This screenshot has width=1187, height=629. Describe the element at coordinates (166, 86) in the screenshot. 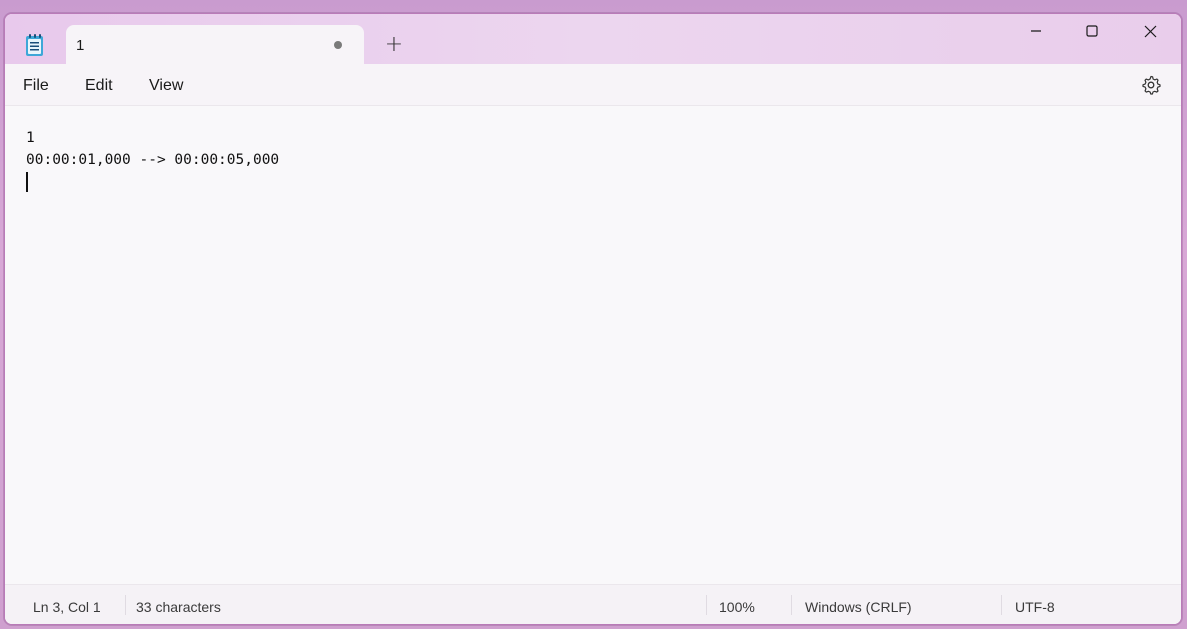

I see `menu-view: View` at that location.